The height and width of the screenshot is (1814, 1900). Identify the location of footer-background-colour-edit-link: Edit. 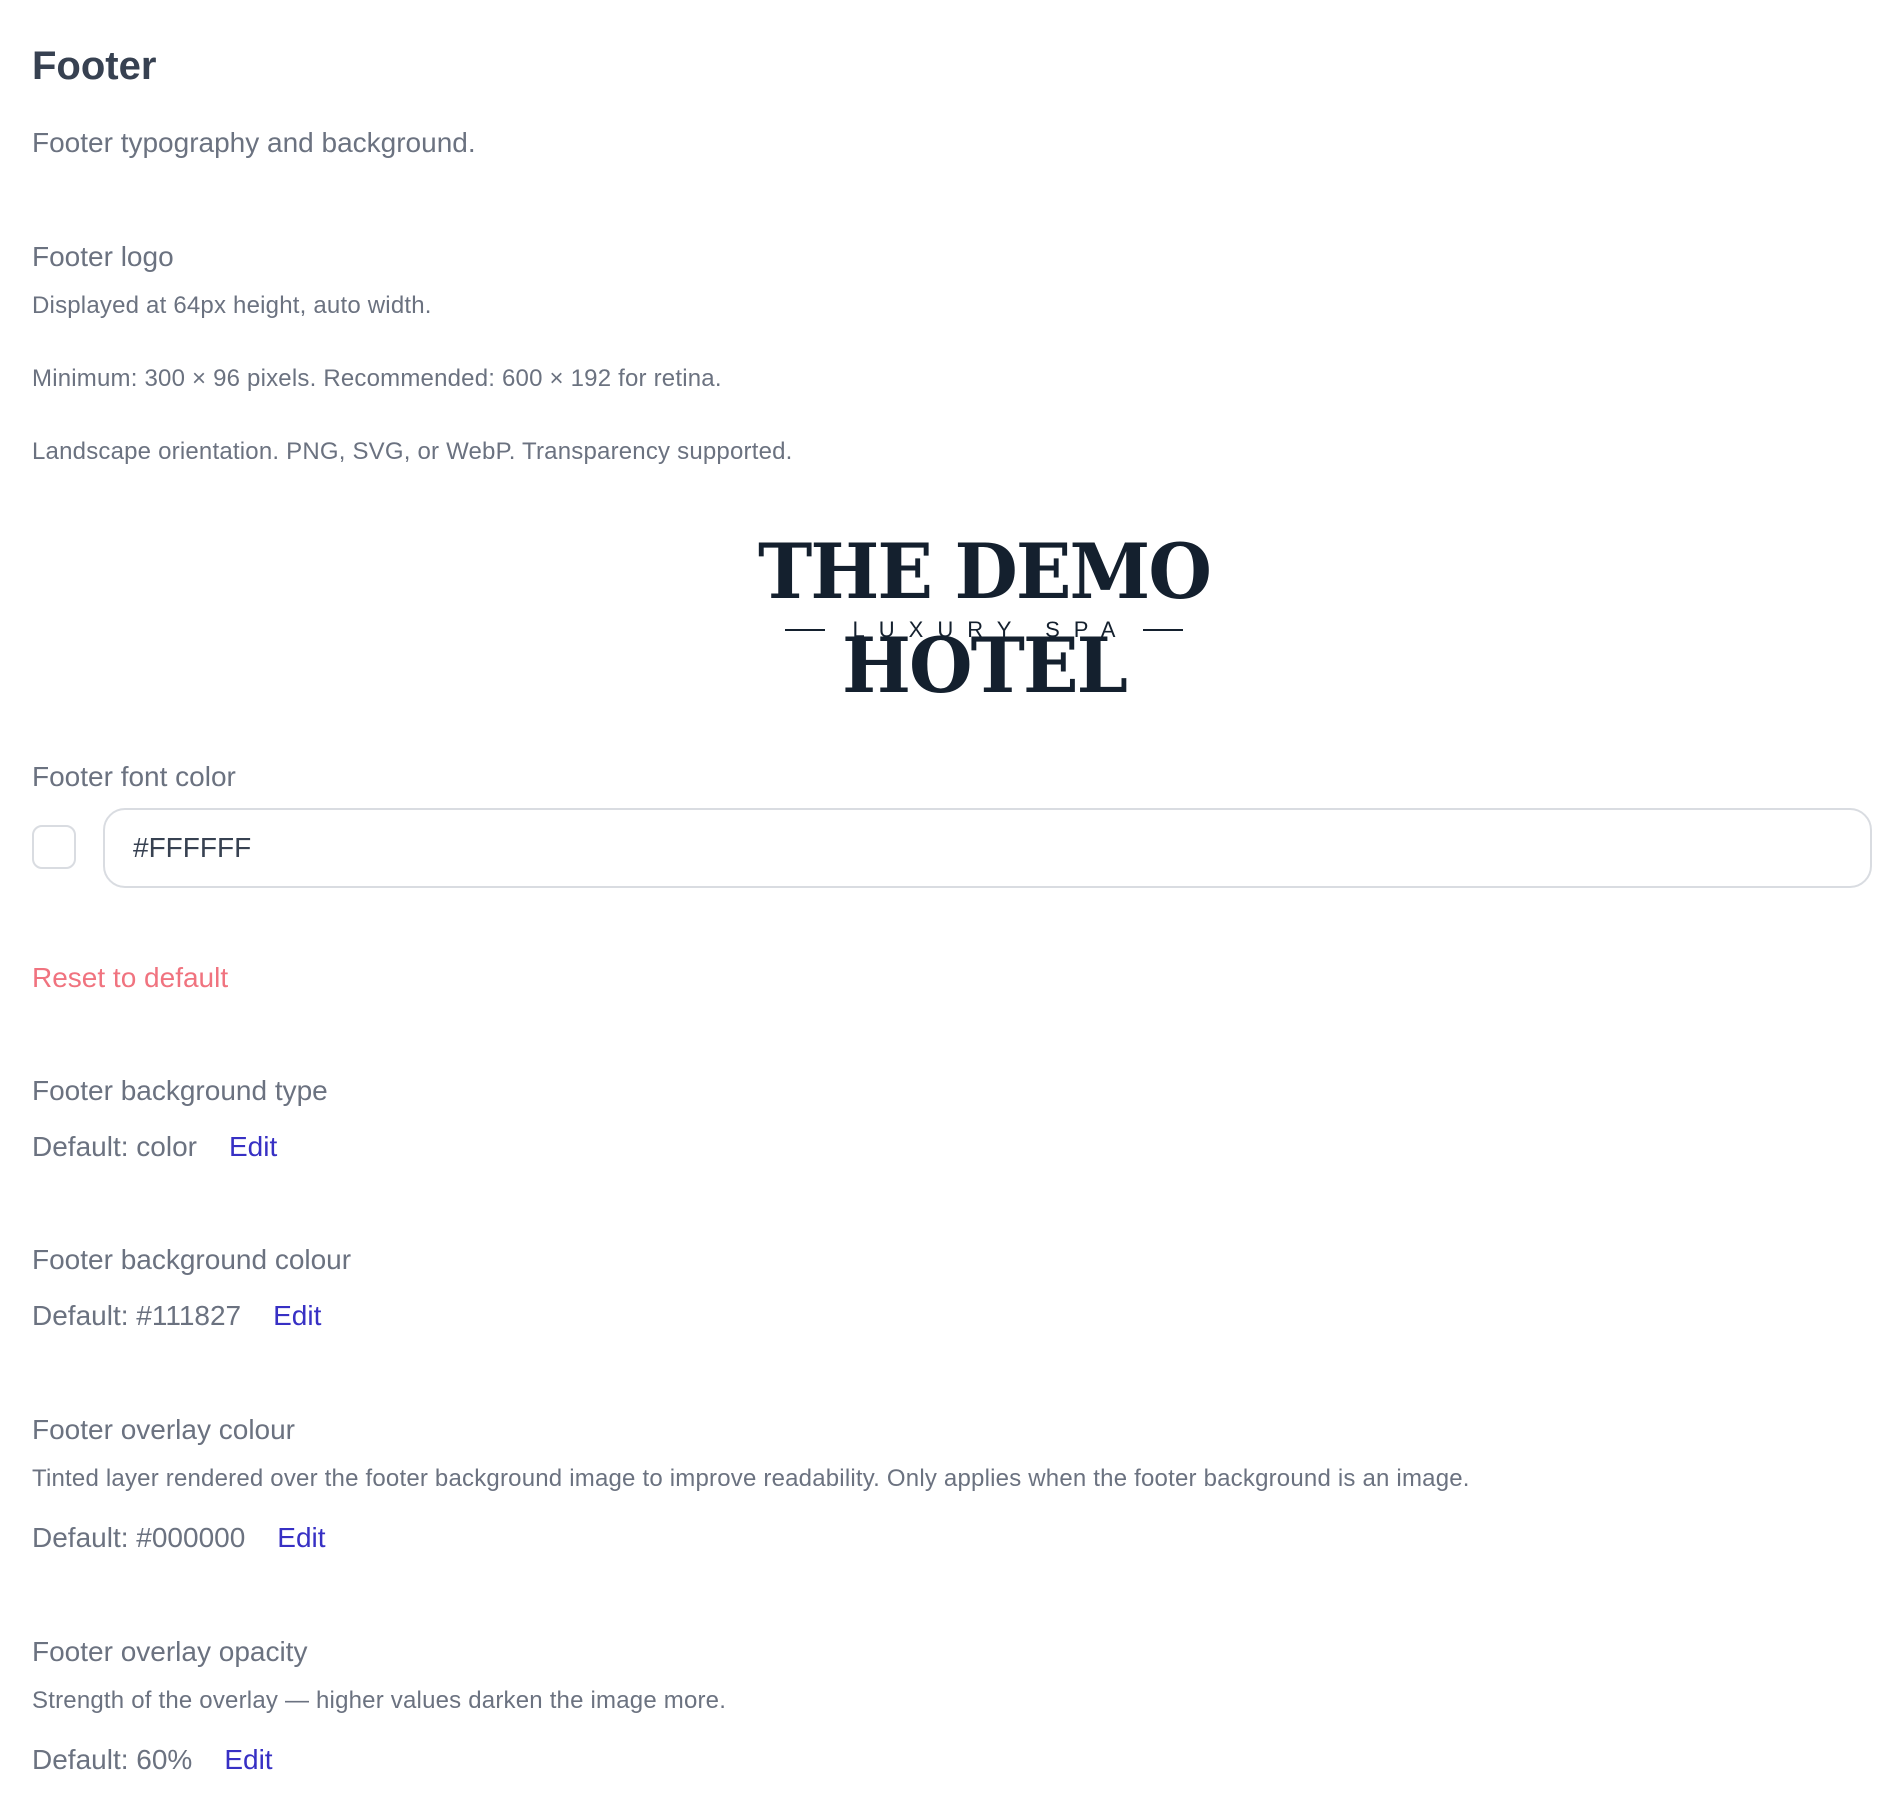
(297, 1316).